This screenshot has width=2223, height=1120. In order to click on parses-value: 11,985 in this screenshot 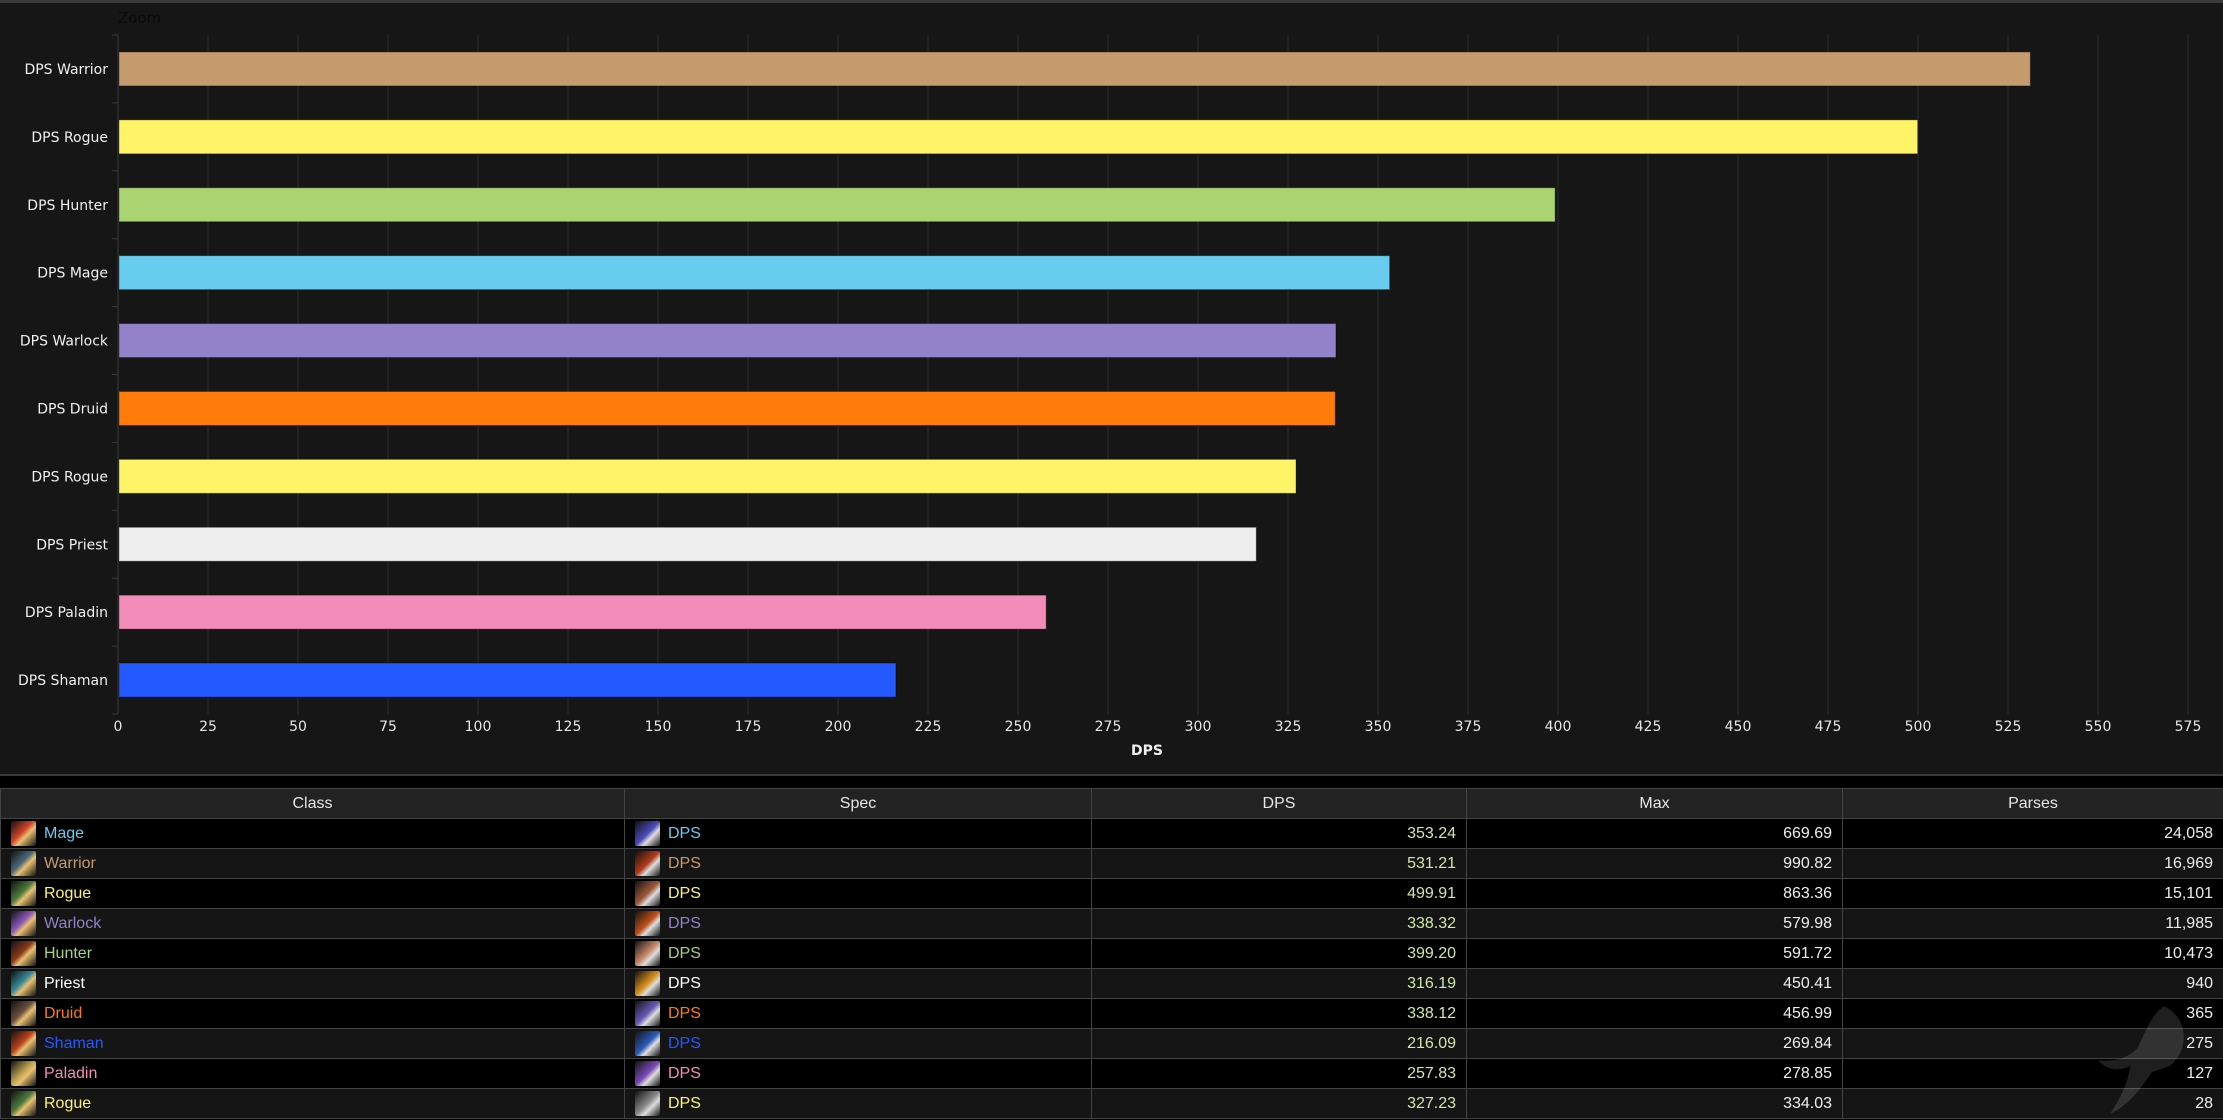, I will do `click(2032, 923)`.